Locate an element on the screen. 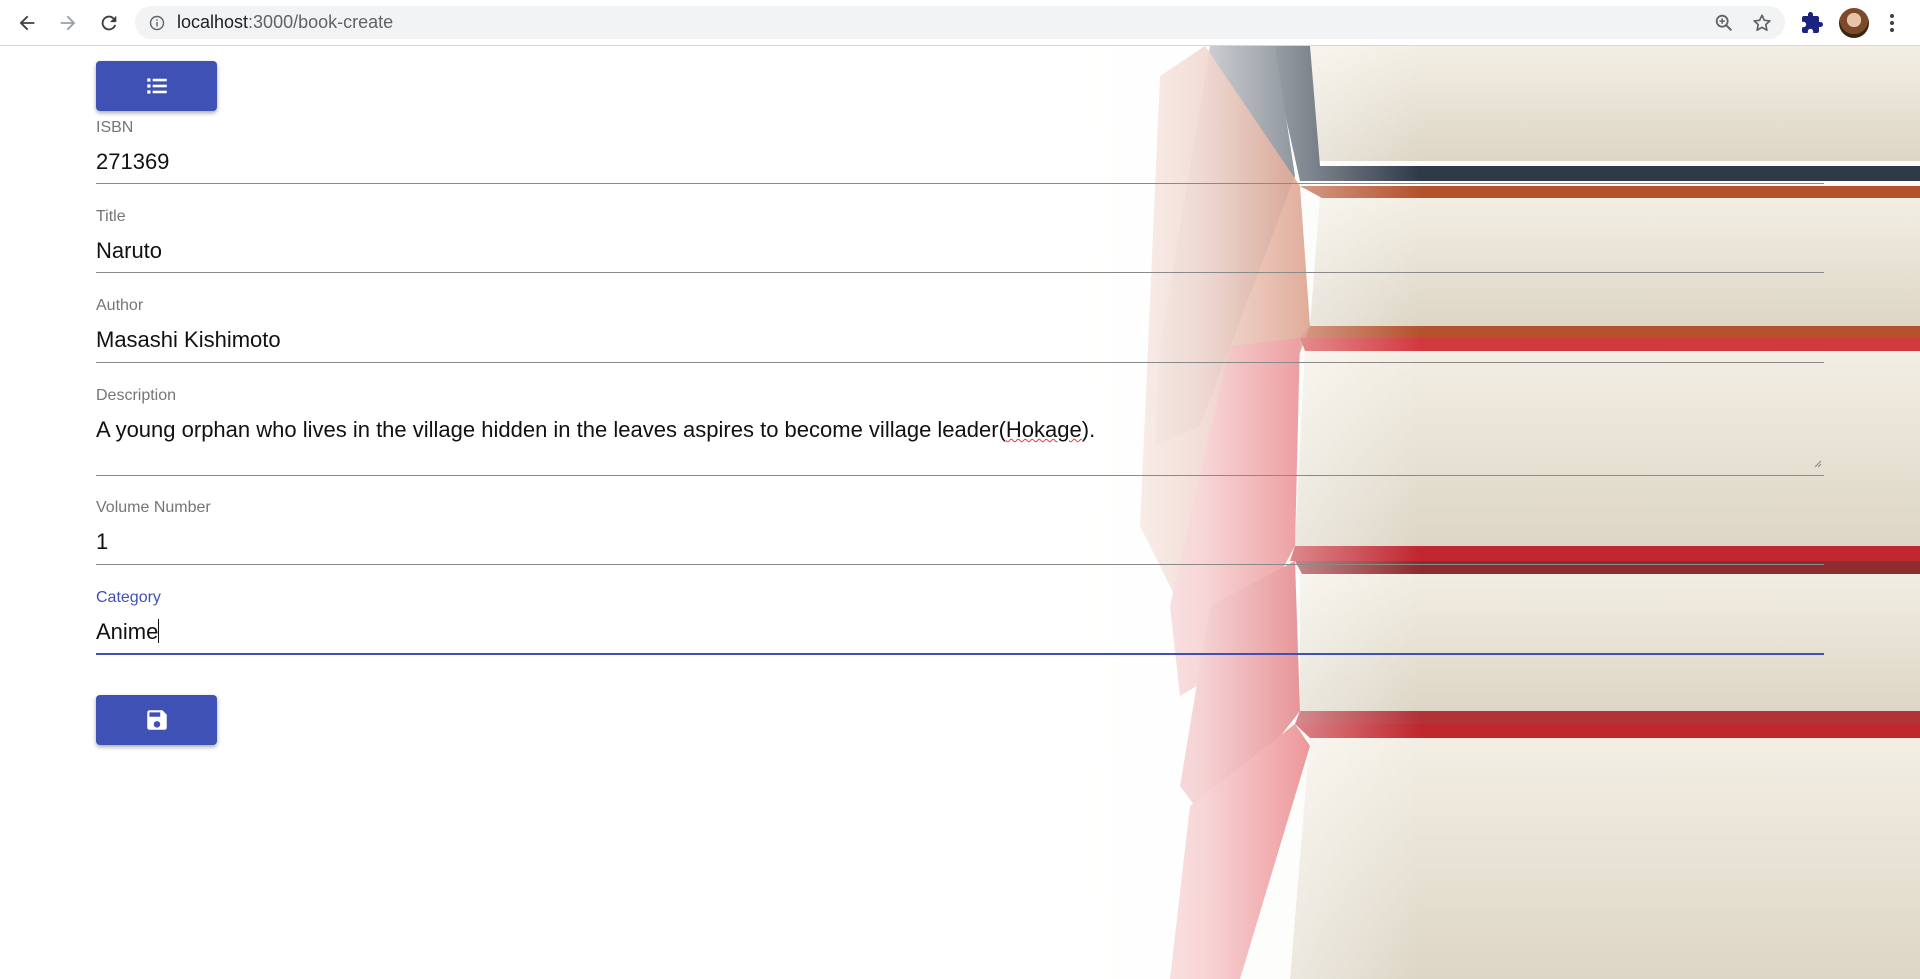 This screenshot has height=979, width=1920. back-button is located at coordinates (27, 23).